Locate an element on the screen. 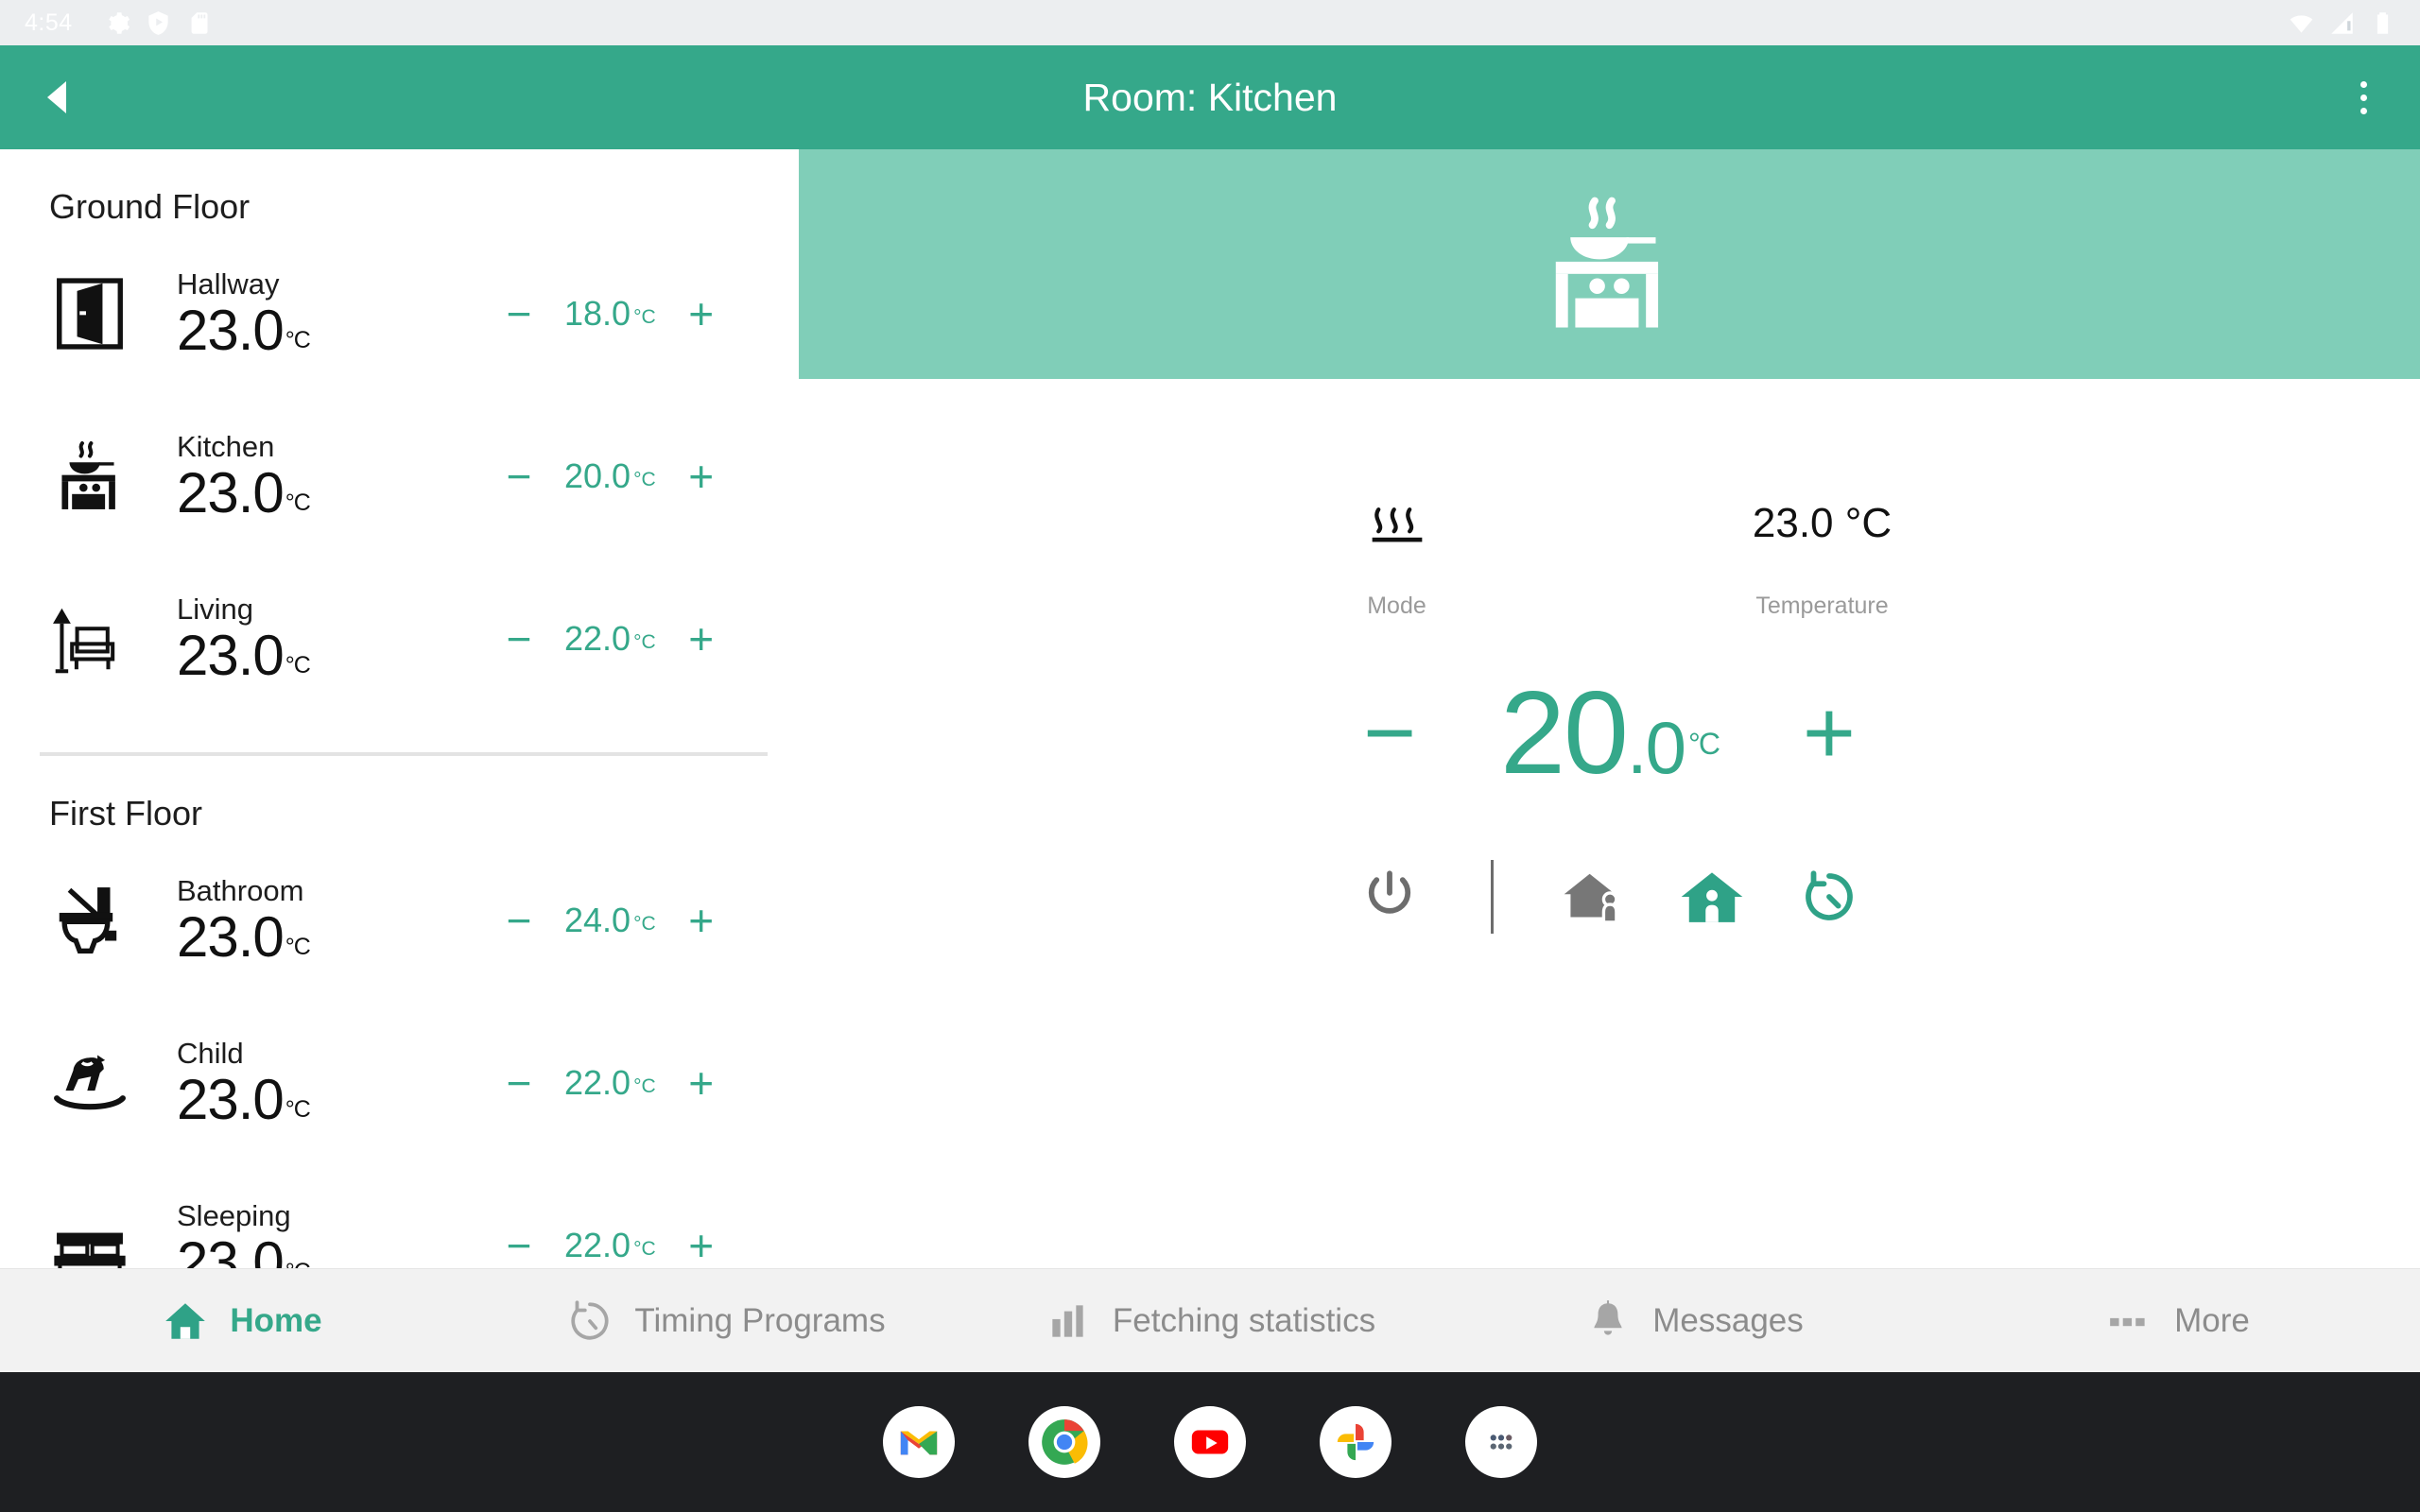 Image resolution: width=2420 pixels, height=1512 pixels. nav-item-messages: Messages is located at coordinates (1694, 1321).